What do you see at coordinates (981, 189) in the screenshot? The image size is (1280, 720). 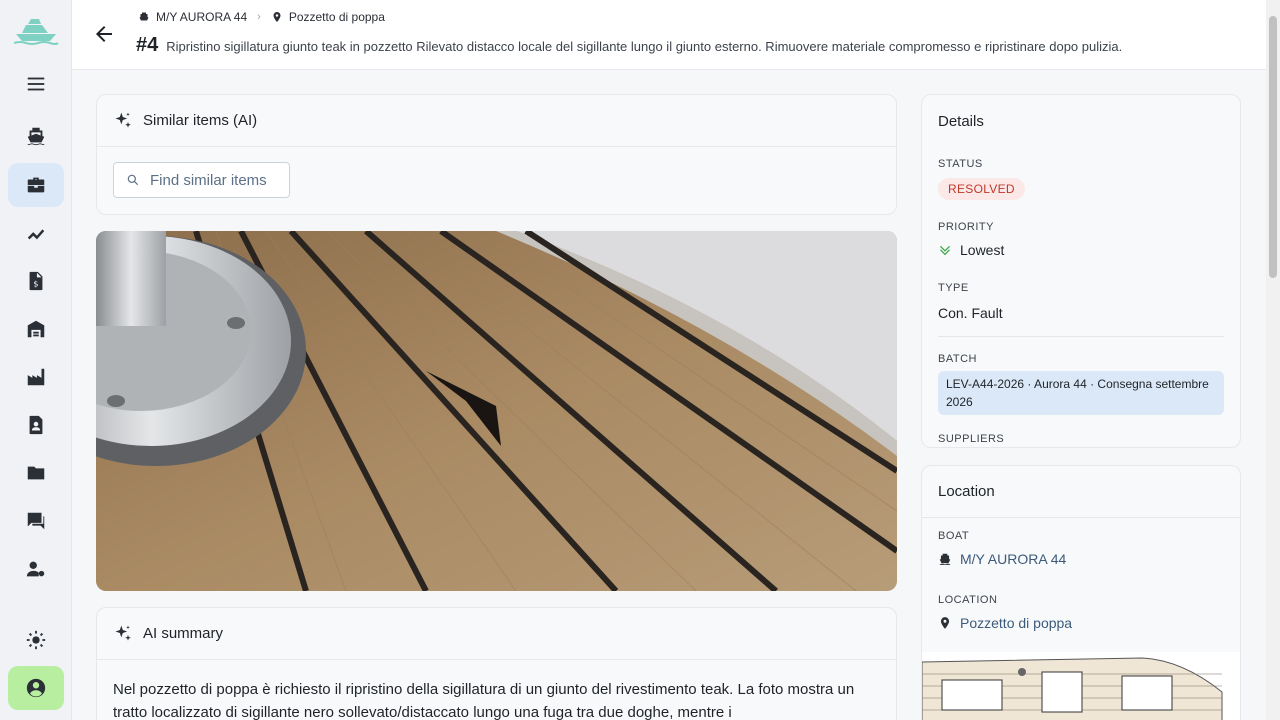 I see `status-badge: RESOLVED` at bounding box center [981, 189].